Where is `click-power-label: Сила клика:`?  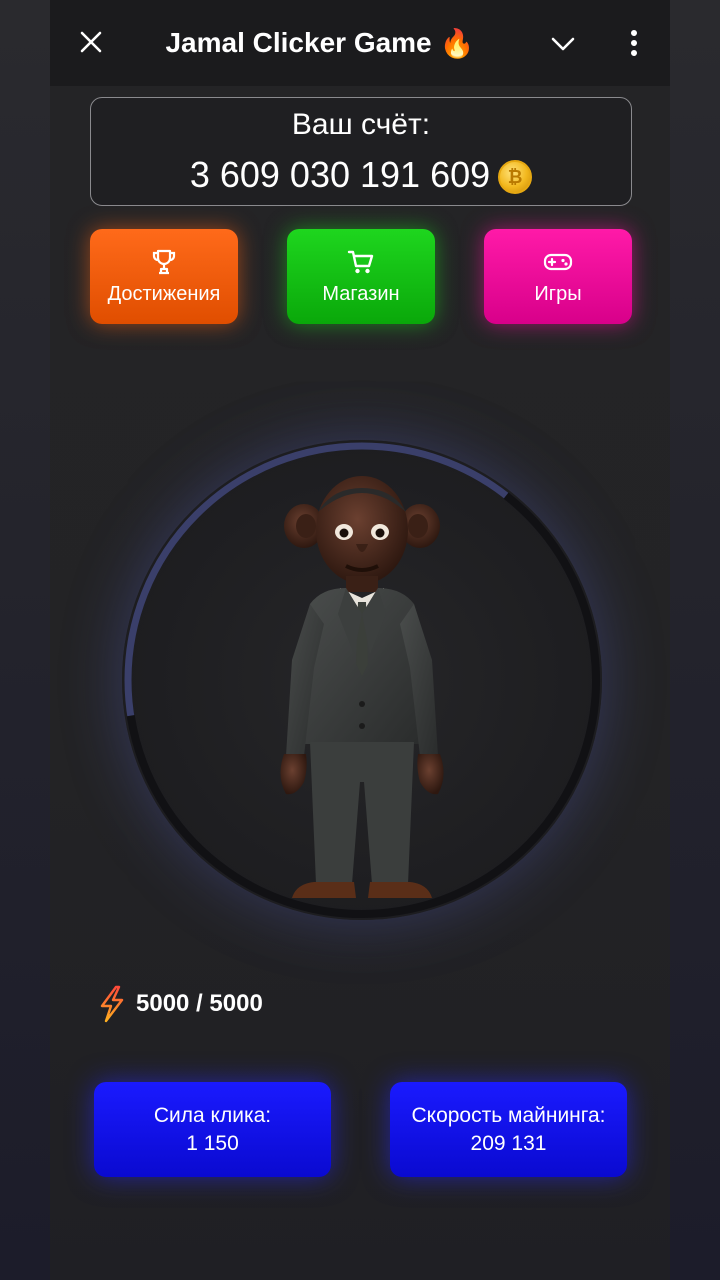
click-power-label: Сила клика: is located at coordinates (212, 1115).